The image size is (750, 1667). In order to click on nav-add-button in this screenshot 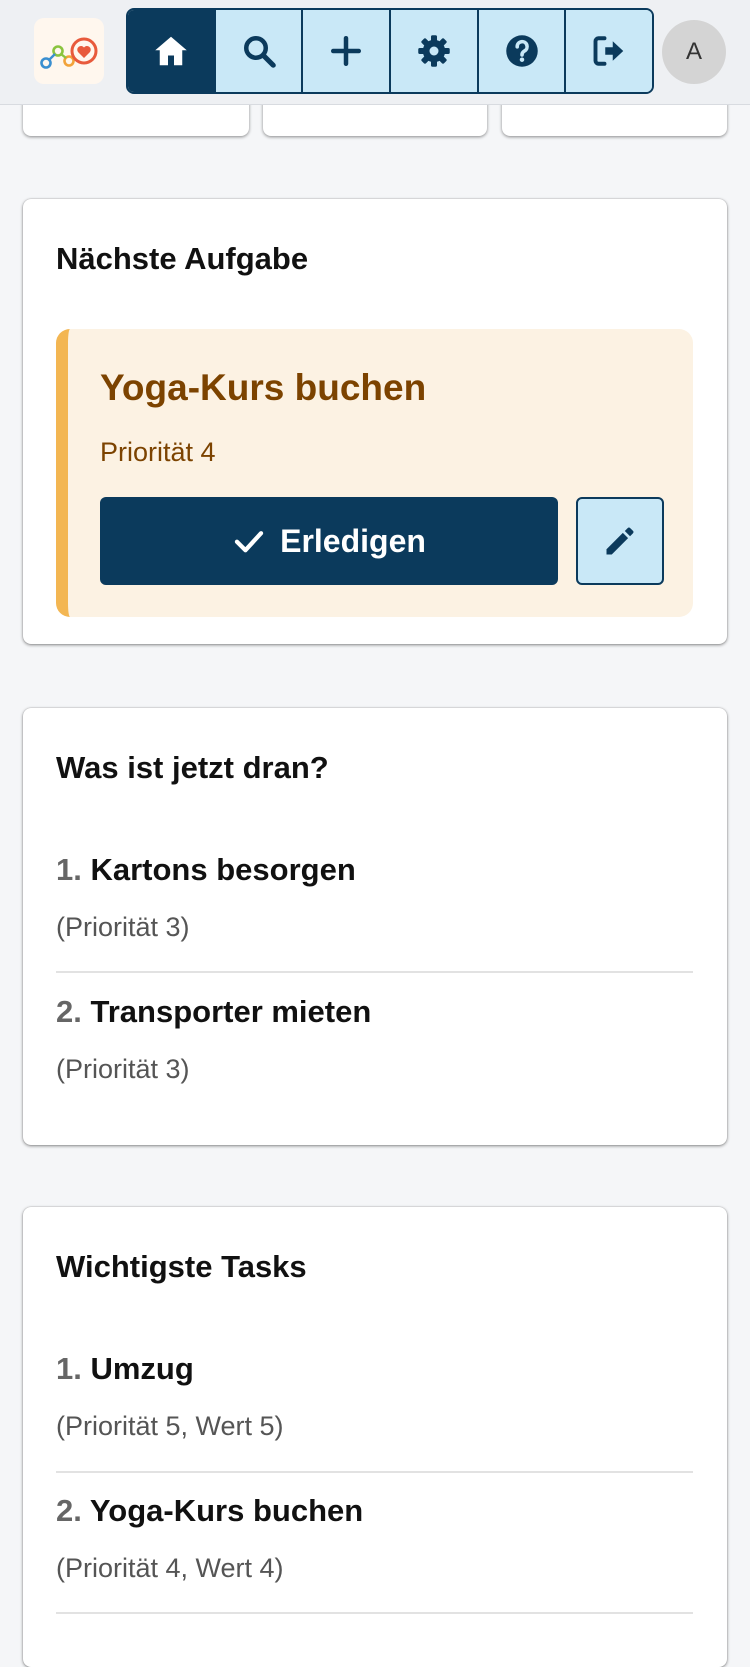, I will do `click(345, 51)`.